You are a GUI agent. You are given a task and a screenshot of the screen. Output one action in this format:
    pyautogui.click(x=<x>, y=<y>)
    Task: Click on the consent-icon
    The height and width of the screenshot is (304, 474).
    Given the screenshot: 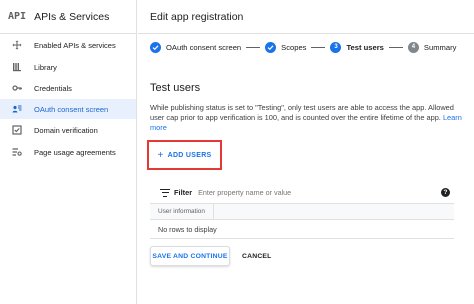 What is the action you would take?
    pyautogui.click(x=17, y=109)
    